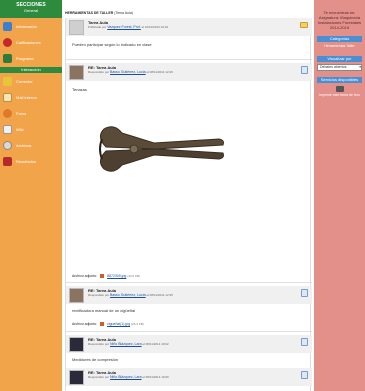 This screenshot has height=391, width=365. What do you see at coordinates (161, 149) in the screenshot?
I see `pliers-image` at bounding box center [161, 149].